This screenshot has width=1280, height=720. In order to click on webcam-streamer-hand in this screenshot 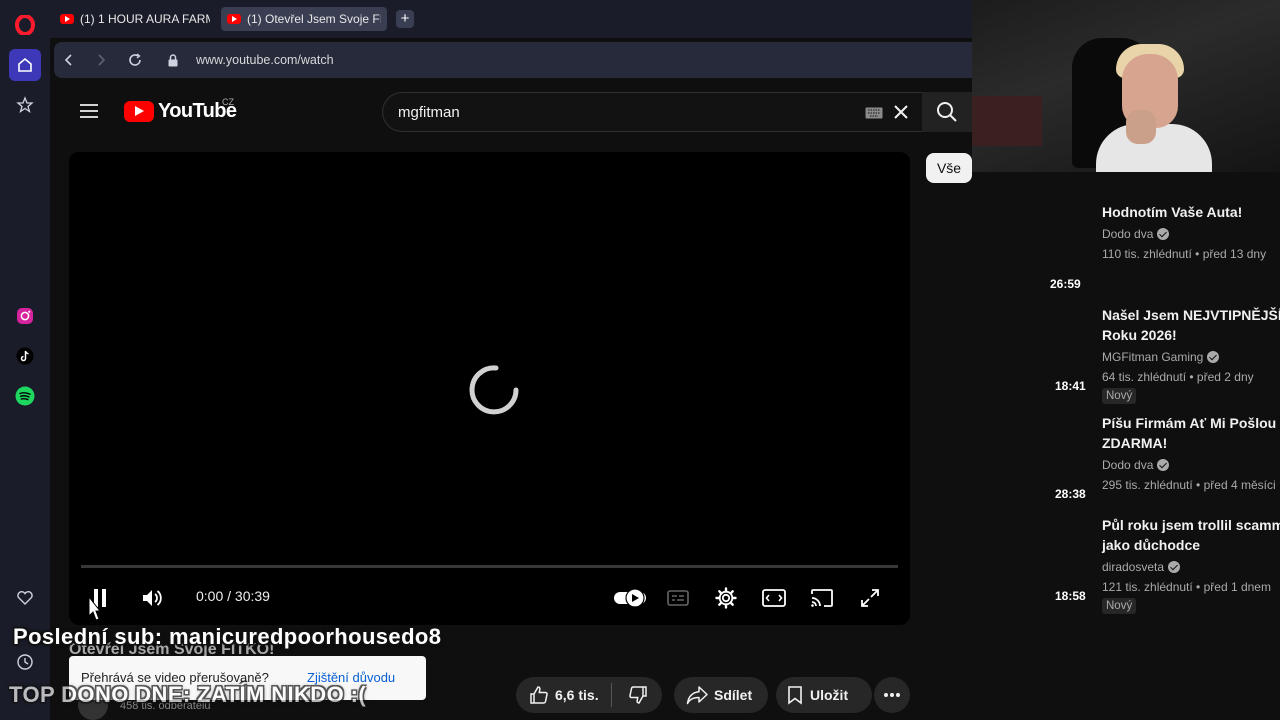, I will do `click(1141, 127)`.